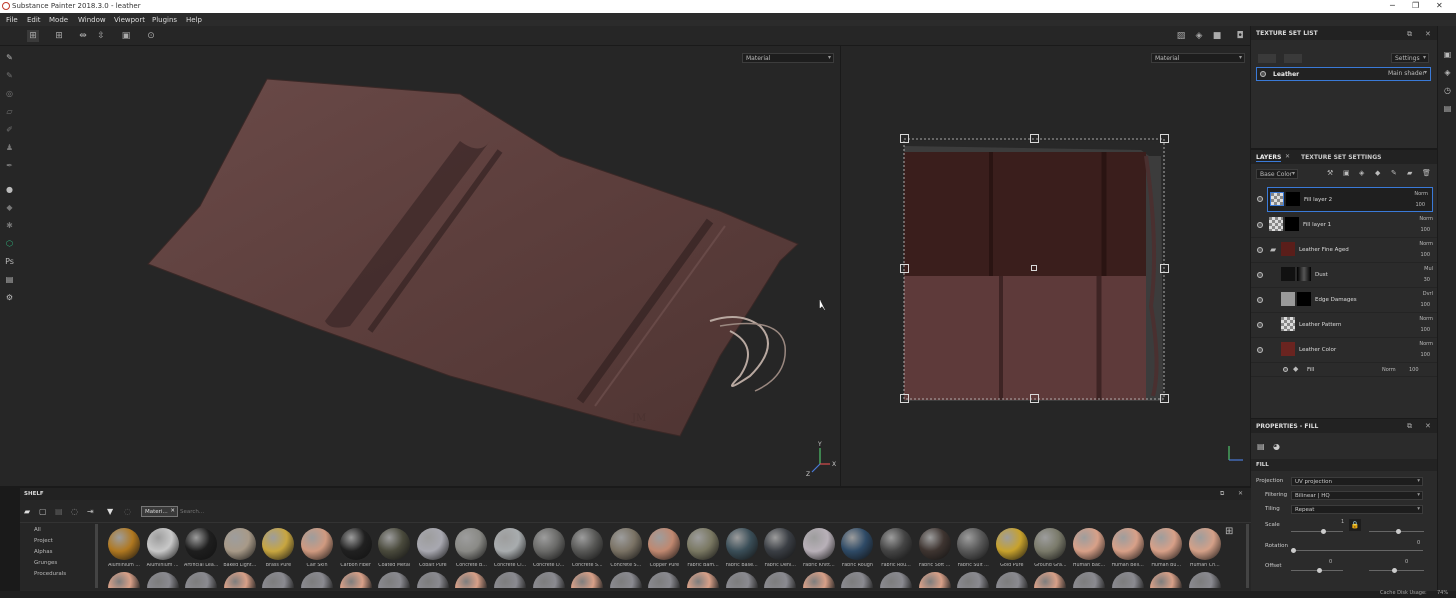  Describe the element at coordinates (9, 165) in the screenshot. I see `color-picker-icon: ✒` at that location.